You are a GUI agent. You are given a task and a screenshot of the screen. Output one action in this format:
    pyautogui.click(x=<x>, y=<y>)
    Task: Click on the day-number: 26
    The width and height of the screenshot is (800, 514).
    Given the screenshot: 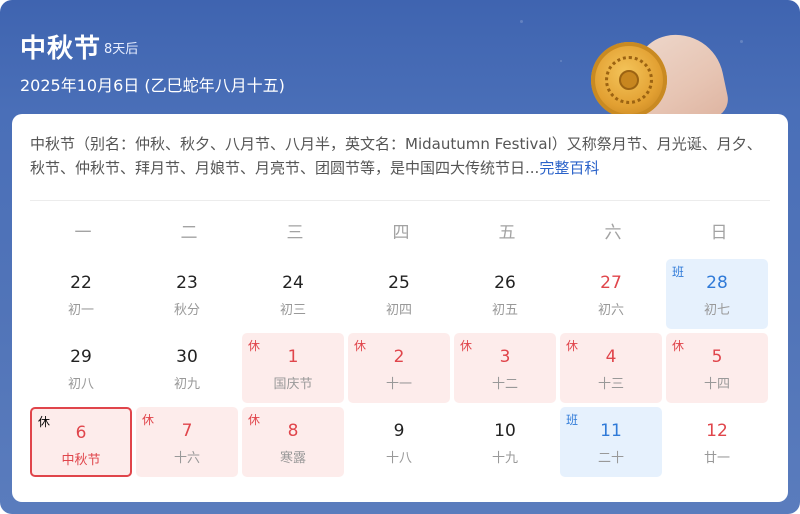 What is the action you would take?
    pyautogui.click(x=505, y=283)
    